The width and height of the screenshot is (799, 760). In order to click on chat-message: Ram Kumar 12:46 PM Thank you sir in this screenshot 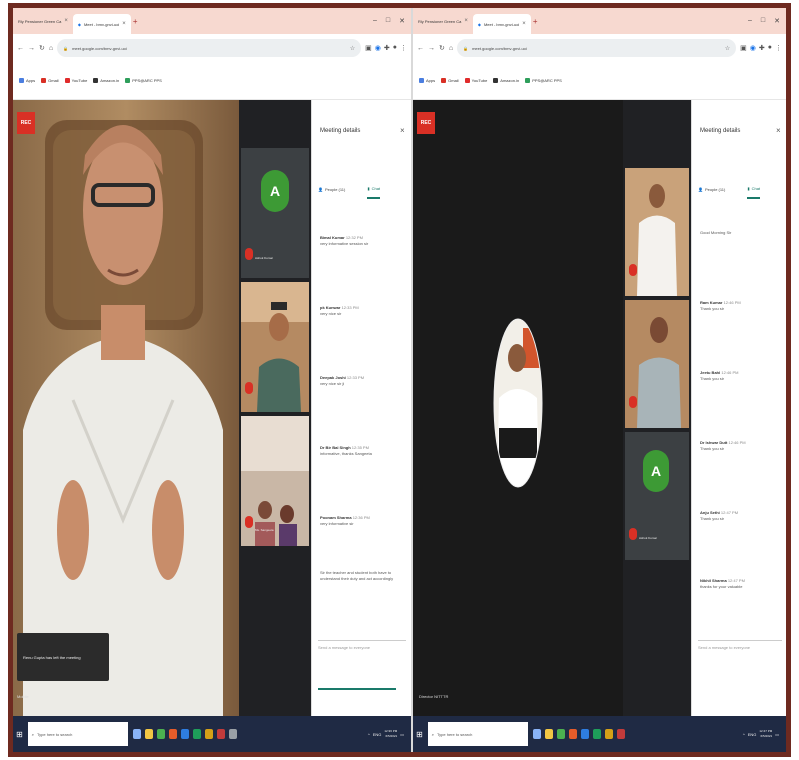, I will do `click(720, 305)`.